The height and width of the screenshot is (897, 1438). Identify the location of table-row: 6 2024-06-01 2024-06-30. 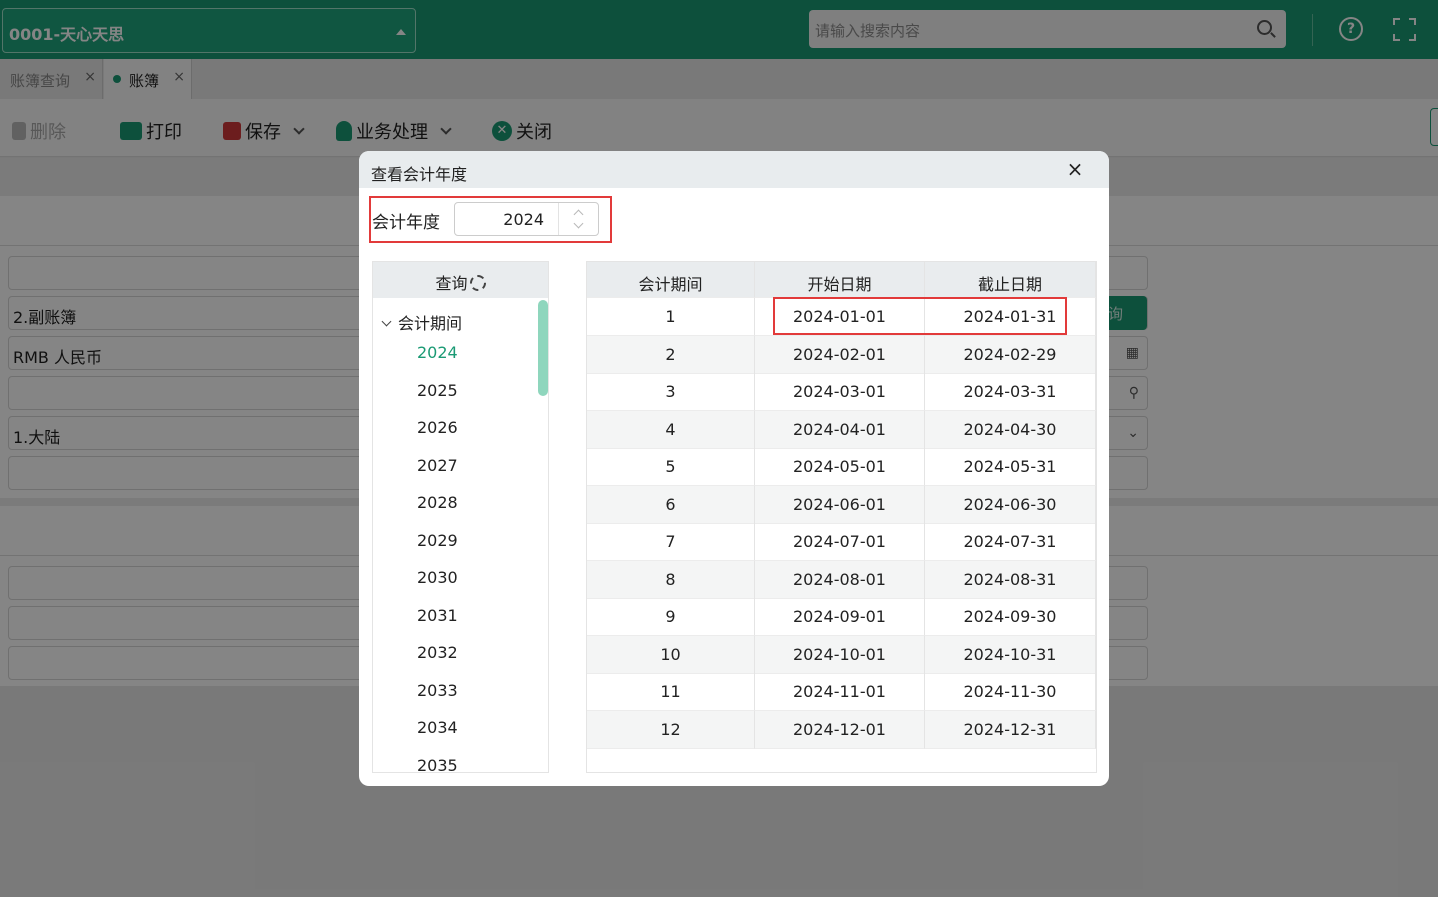
(841, 504).